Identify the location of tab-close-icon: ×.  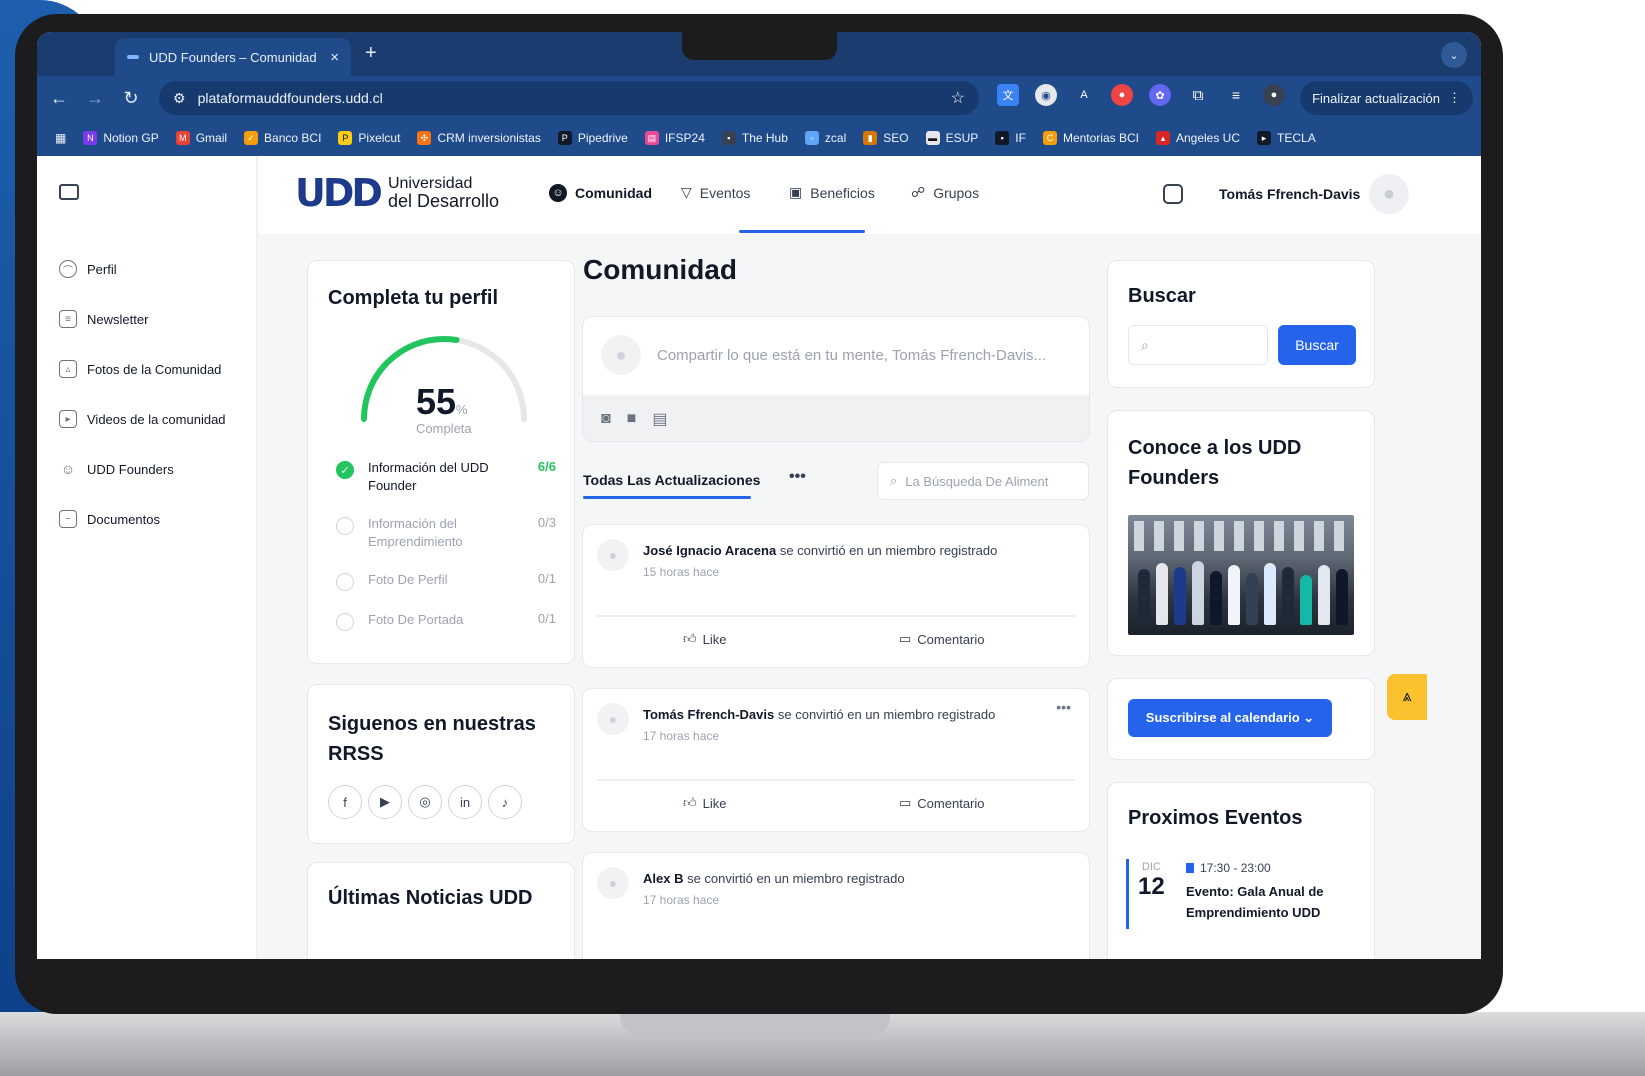
(334, 57).